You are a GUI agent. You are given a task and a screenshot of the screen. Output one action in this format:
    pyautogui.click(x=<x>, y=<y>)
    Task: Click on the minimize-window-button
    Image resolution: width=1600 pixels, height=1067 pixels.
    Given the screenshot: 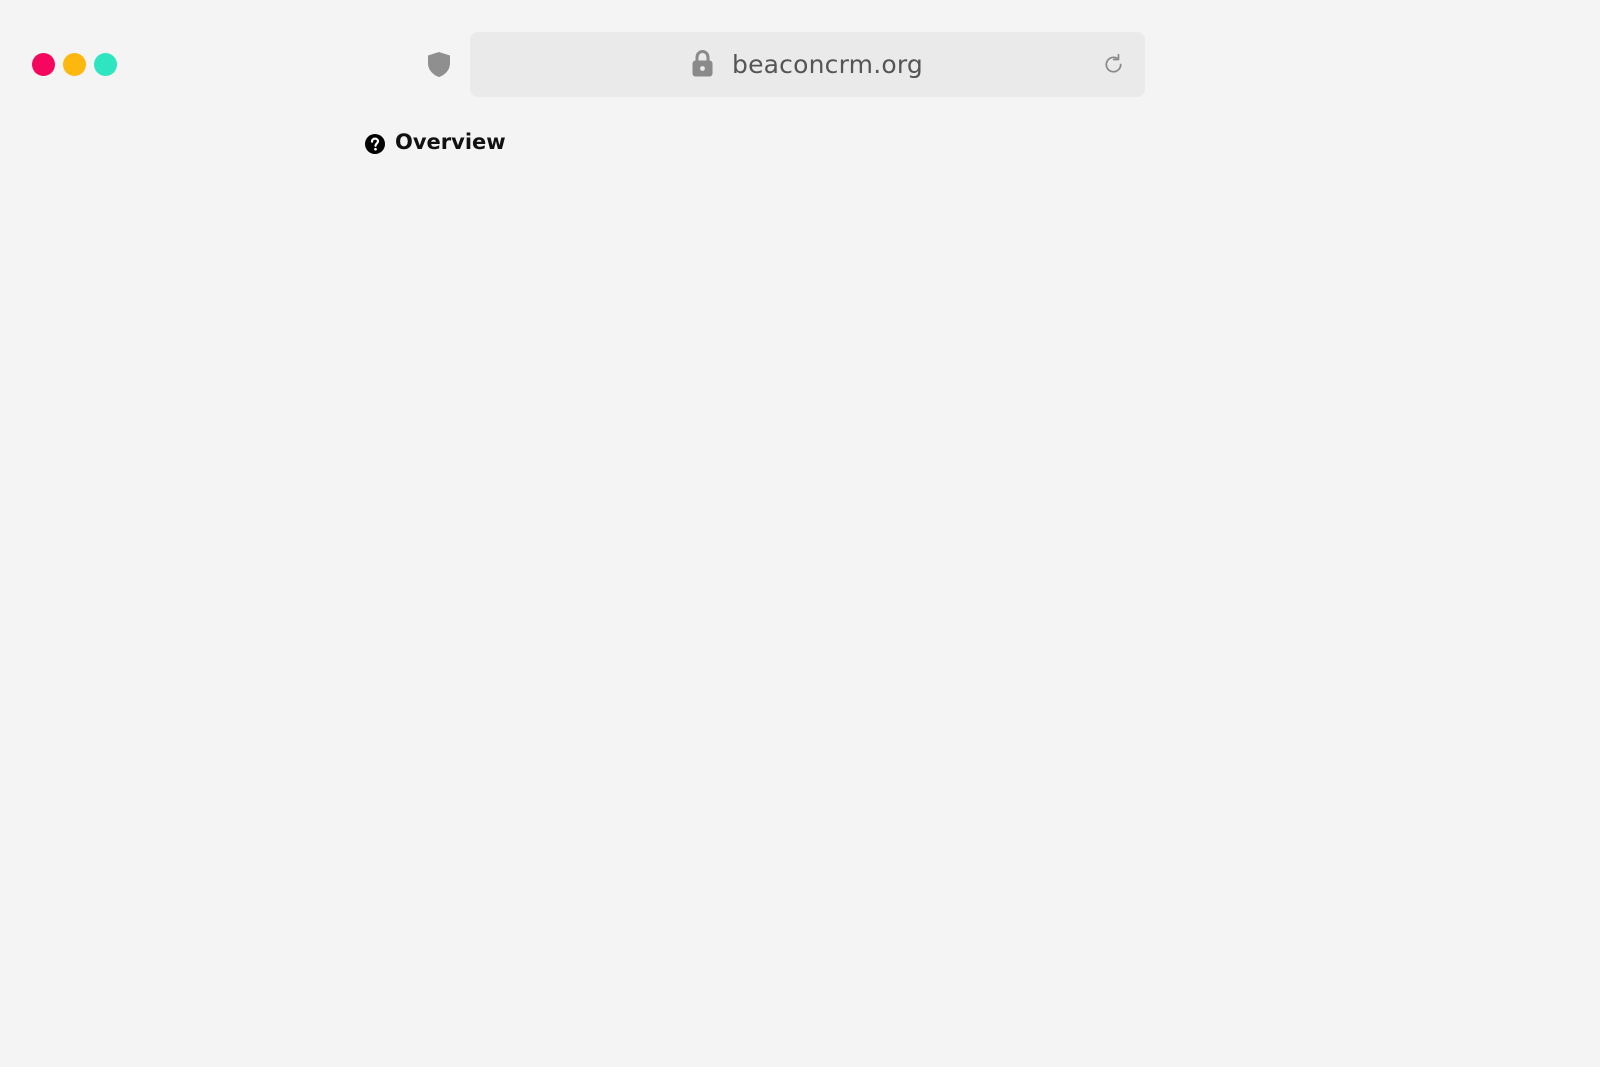 What is the action you would take?
    pyautogui.click(x=74, y=64)
    